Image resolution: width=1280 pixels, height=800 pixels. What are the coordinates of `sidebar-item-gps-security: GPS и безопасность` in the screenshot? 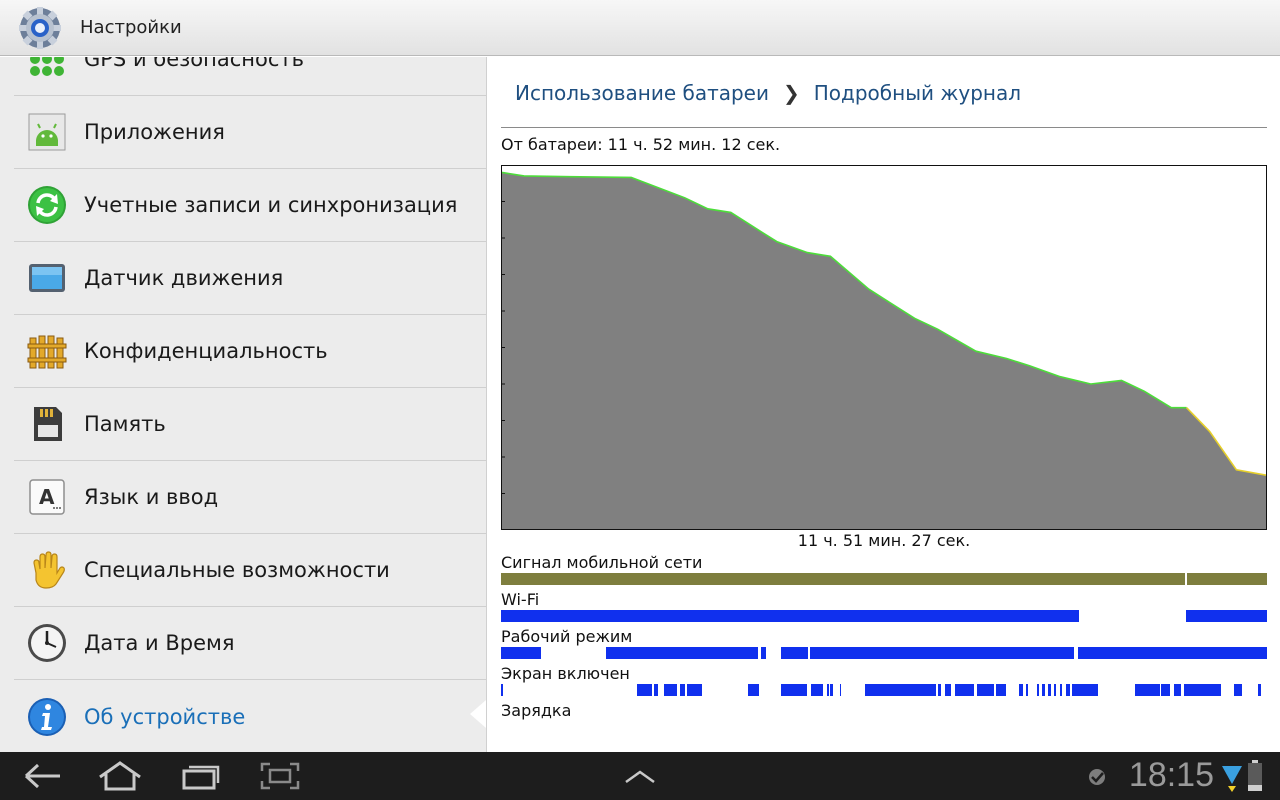 It's located at (250, 76).